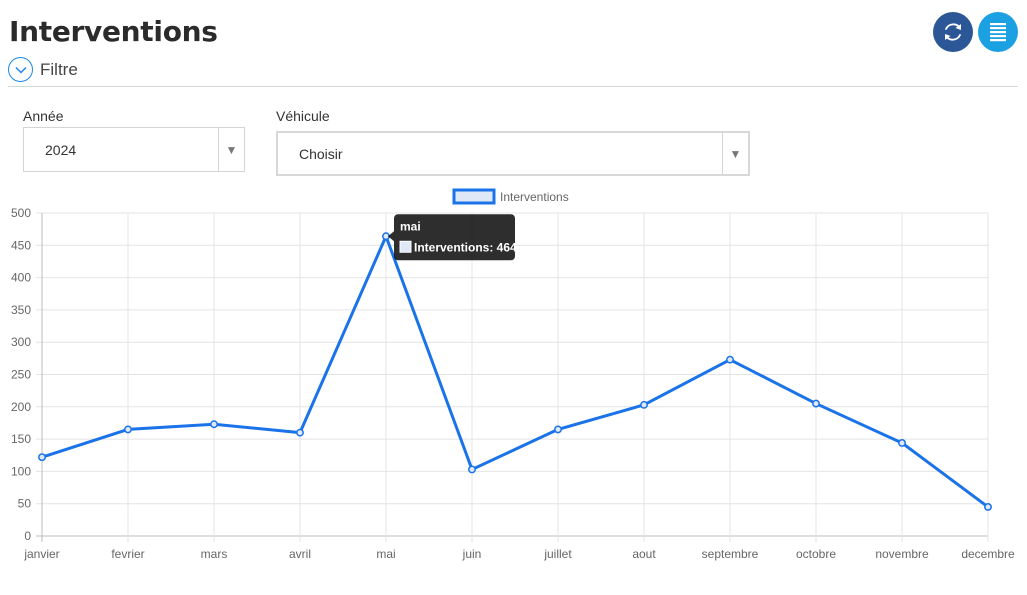 The height and width of the screenshot is (595, 1027). What do you see at coordinates (513, 153) in the screenshot?
I see `vehicle-select: Choisir ▼` at bounding box center [513, 153].